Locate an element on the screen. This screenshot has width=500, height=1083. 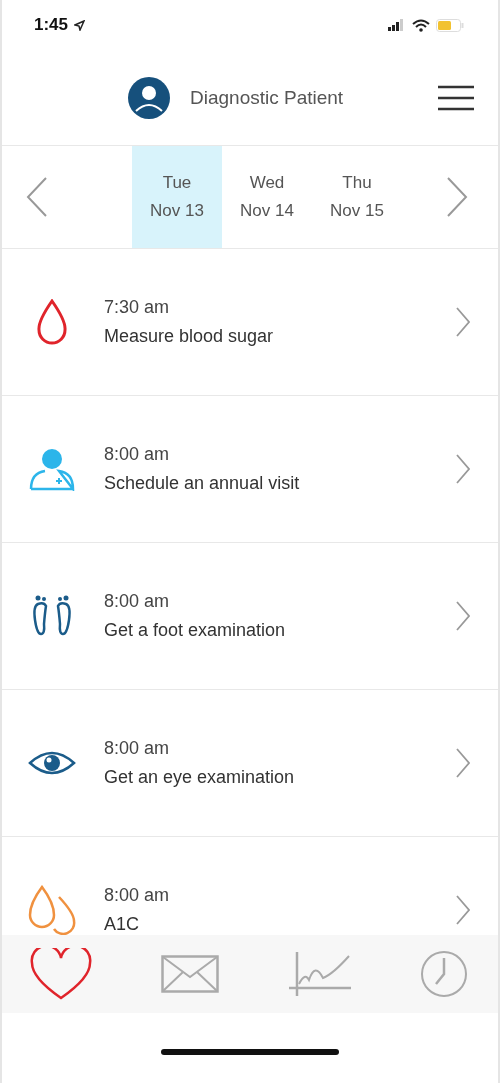
menu-icon is located at coordinates (456, 97).